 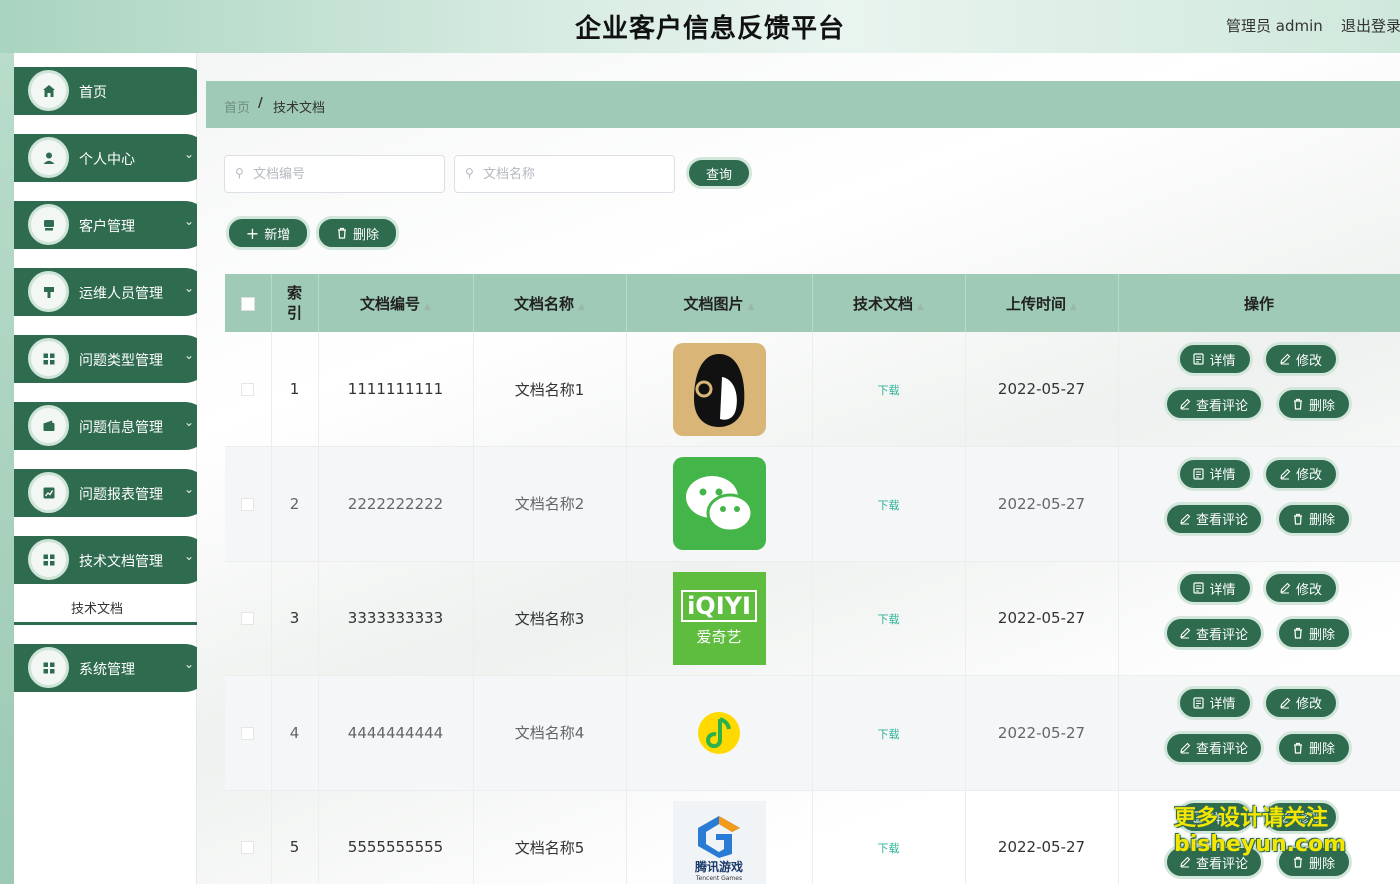 What do you see at coordinates (719, 389) in the screenshot?
I see `penguin-app-icon` at bounding box center [719, 389].